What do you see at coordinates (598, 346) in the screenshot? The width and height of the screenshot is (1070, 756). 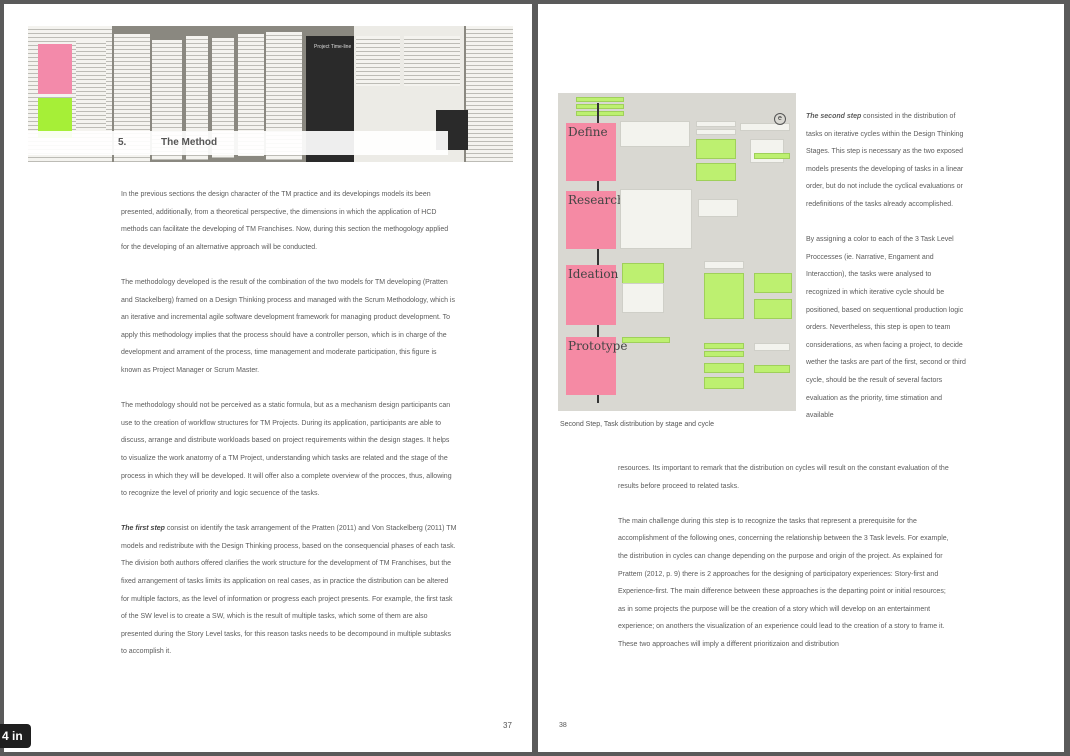 I see `stage-label-prototype: Prototype` at bounding box center [598, 346].